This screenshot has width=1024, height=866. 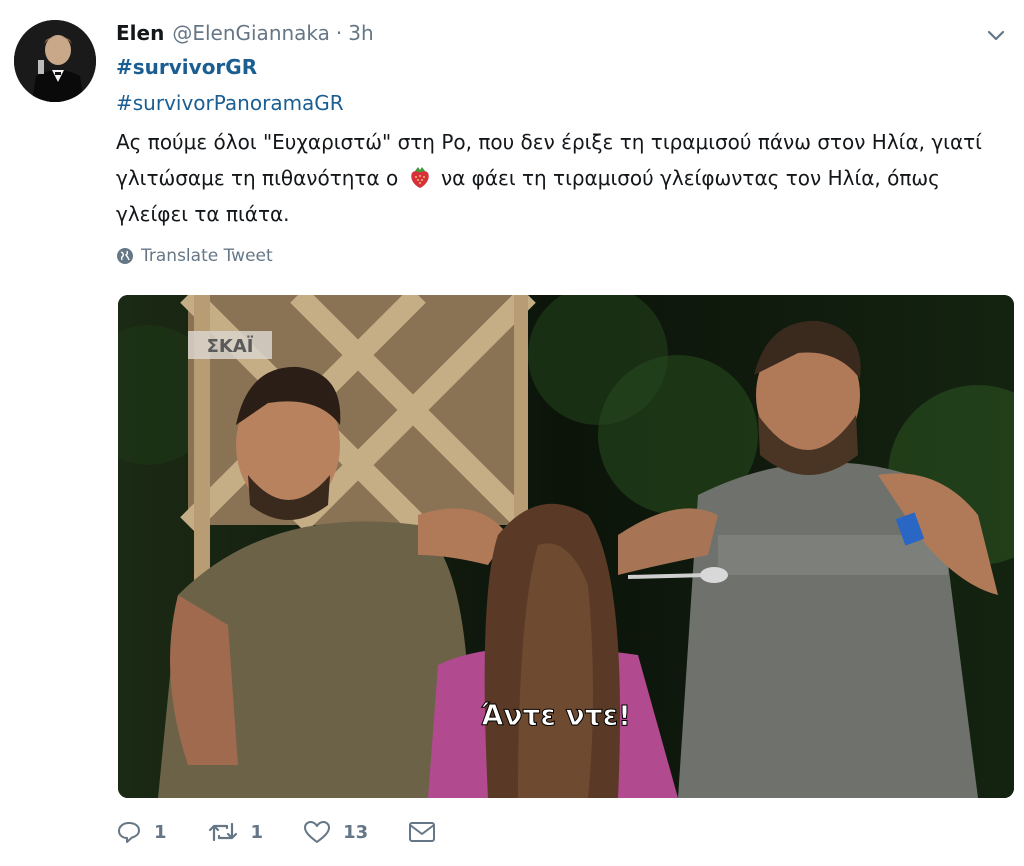 What do you see at coordinates (125, 256) in the screenshot?
I see `globe-icon` at bounding box center [125, 256].